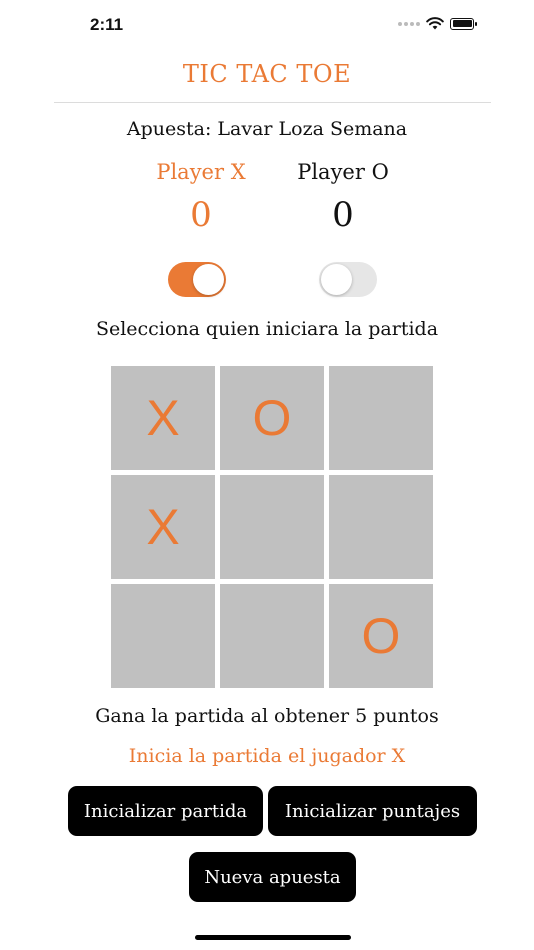 The height and width of the screenshot is (950, 534). What do you see at coordinates (163, 527) in the screenshot?
I see `board-cell-4: X` at bounding box center [163, 527].